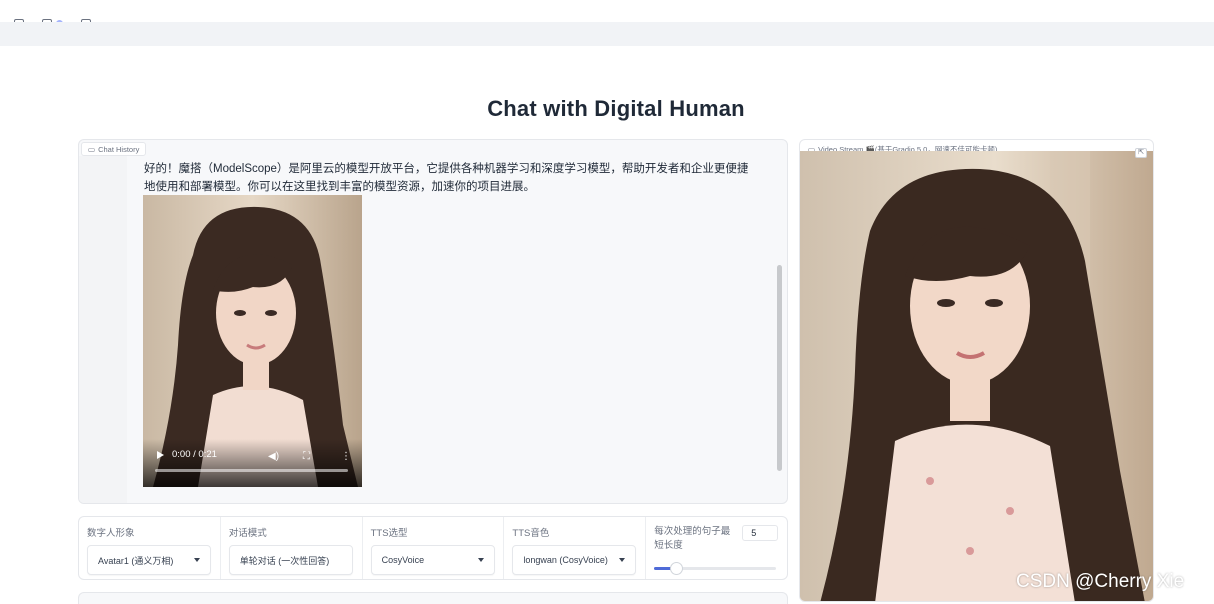 This screenshot has width=1214, height=604. Describe the element at coordinates (194, 454) in the screenshot. I see `video-time: 0:00 / 0:21` at that location.